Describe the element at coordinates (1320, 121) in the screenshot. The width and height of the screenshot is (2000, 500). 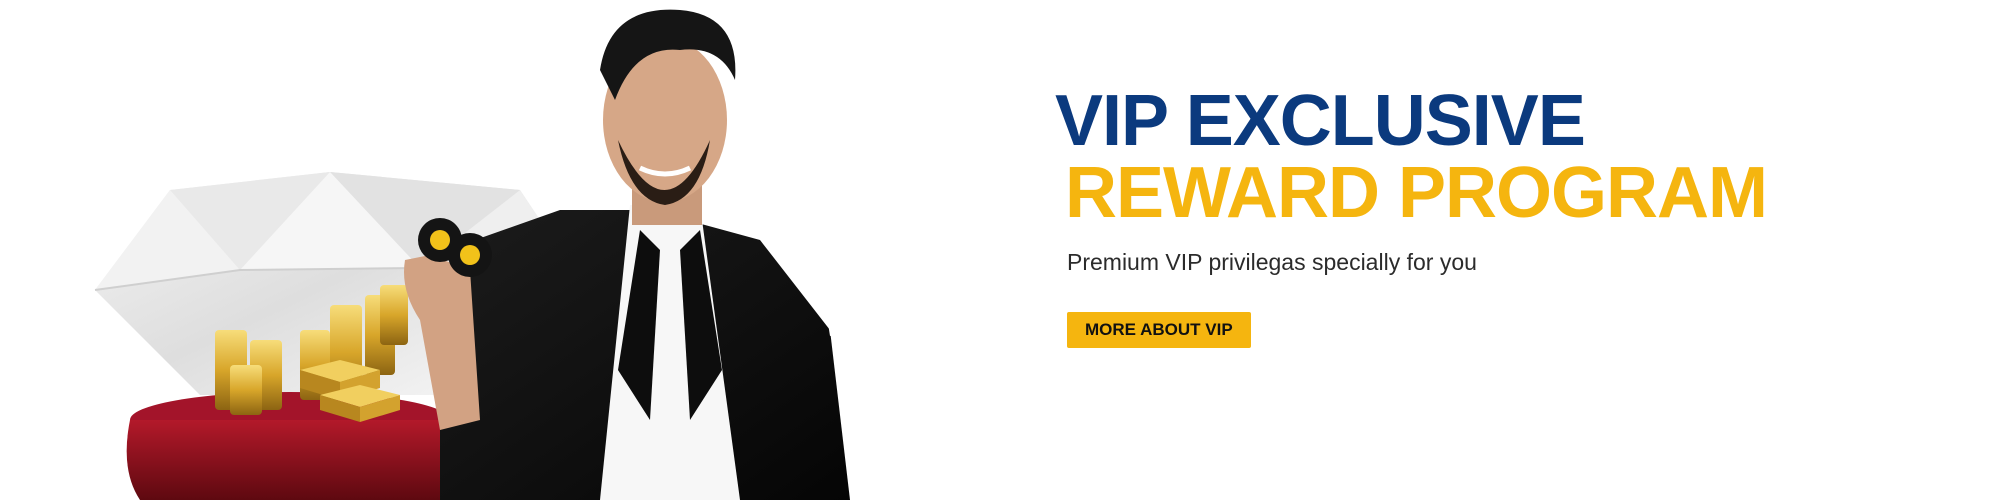
I see `headline-primary: VIP EXCLUSIVE` at that location.